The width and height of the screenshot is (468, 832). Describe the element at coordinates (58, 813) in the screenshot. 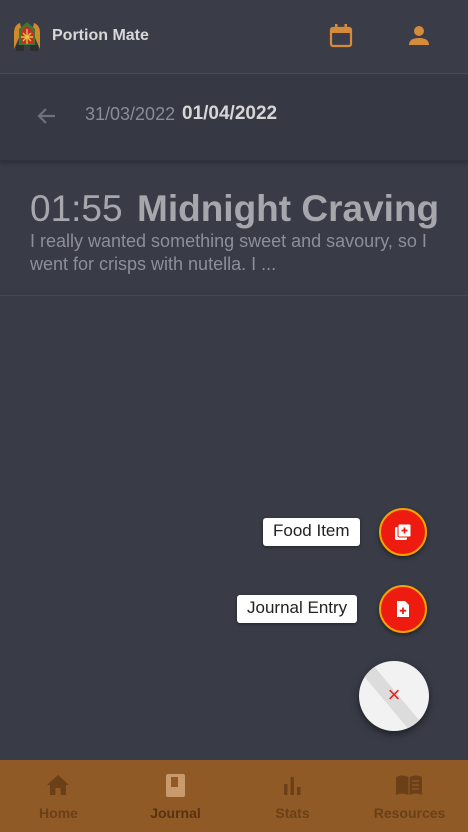

I see `nav-home-label: Home` at that location.